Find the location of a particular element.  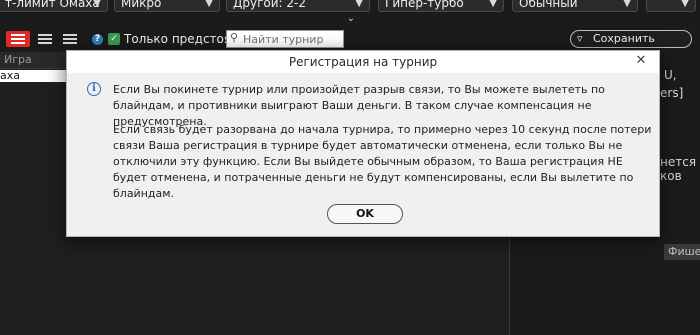

format-value: Обычный is located at coordinates (548, 5).